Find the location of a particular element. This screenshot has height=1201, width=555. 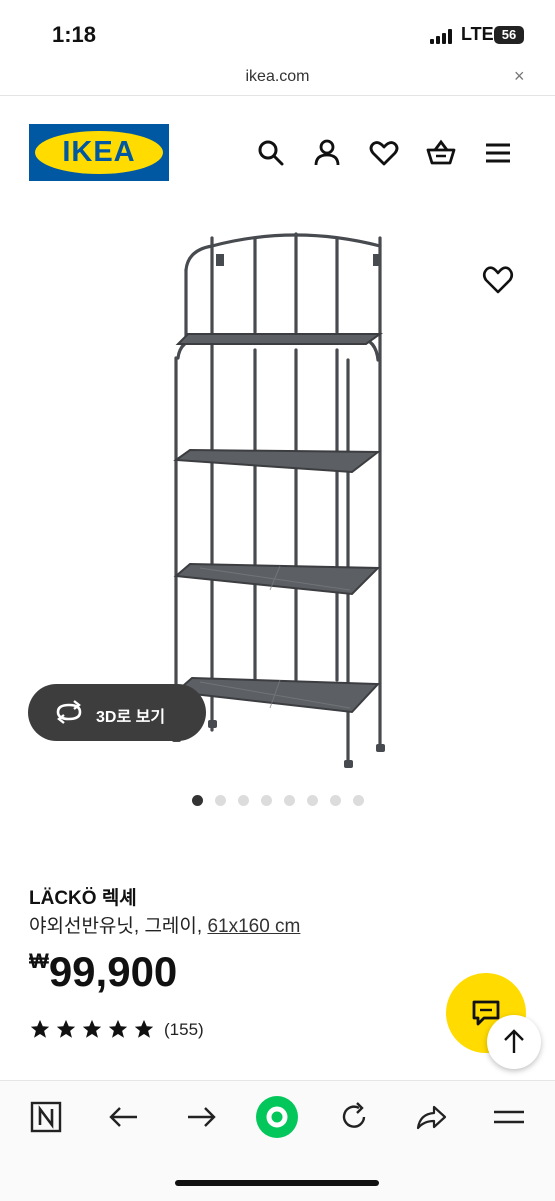

close-icon: × is located at coordinates (519, 76).